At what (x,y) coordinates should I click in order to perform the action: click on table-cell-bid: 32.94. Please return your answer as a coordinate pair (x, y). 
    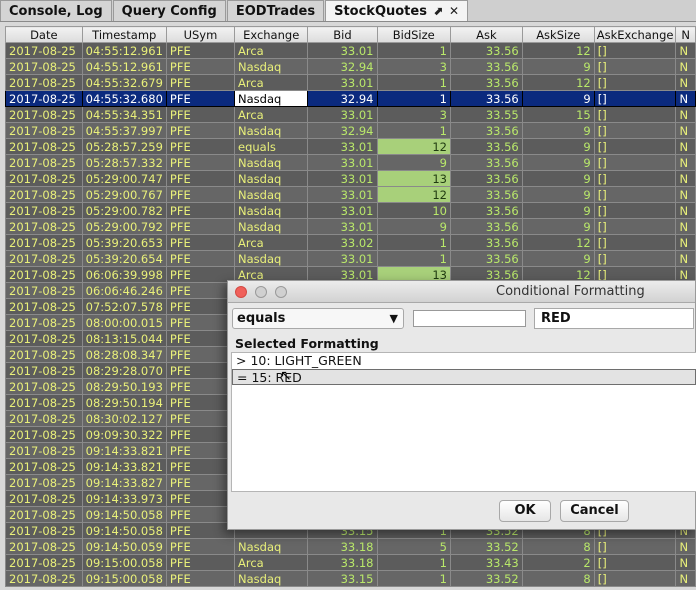
    Looking at the image, I should click on (342, 130).